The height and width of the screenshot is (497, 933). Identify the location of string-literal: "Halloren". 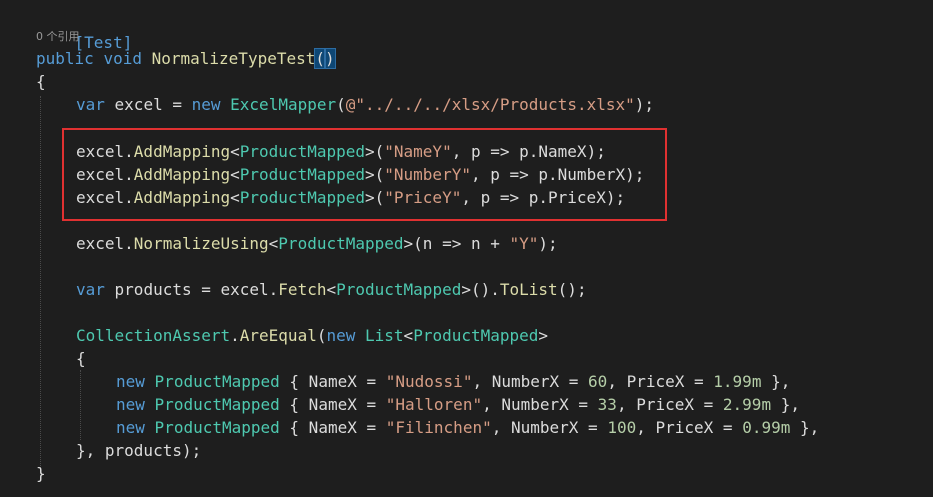
(434, 404).